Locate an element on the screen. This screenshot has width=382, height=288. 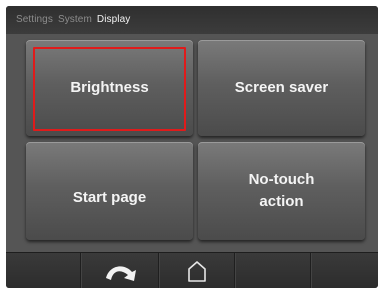
home-icon is located at coordinates (196, 271).